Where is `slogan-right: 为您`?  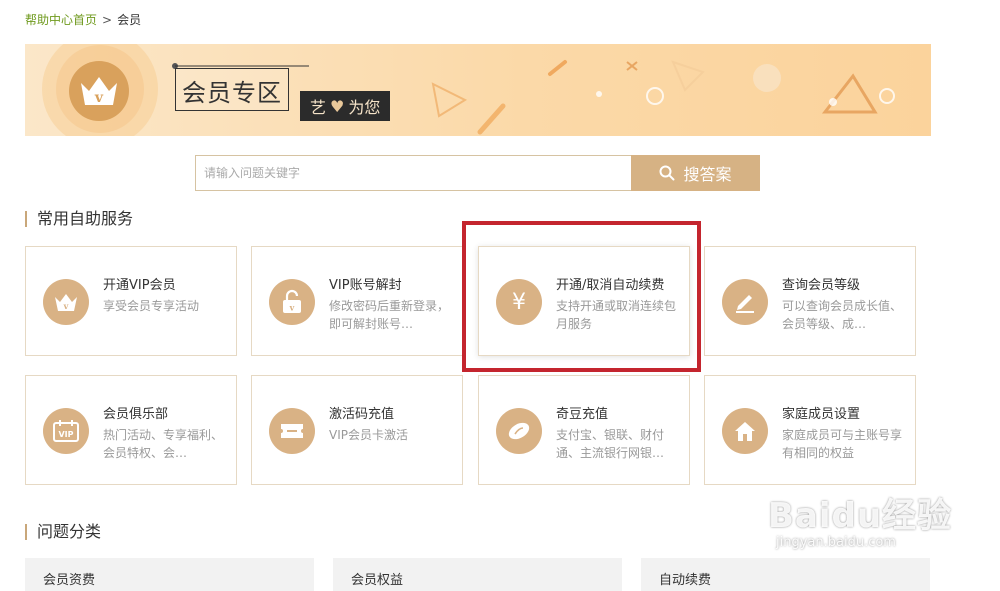
slogan-right: 为您 is located at coordinates (364, 107).